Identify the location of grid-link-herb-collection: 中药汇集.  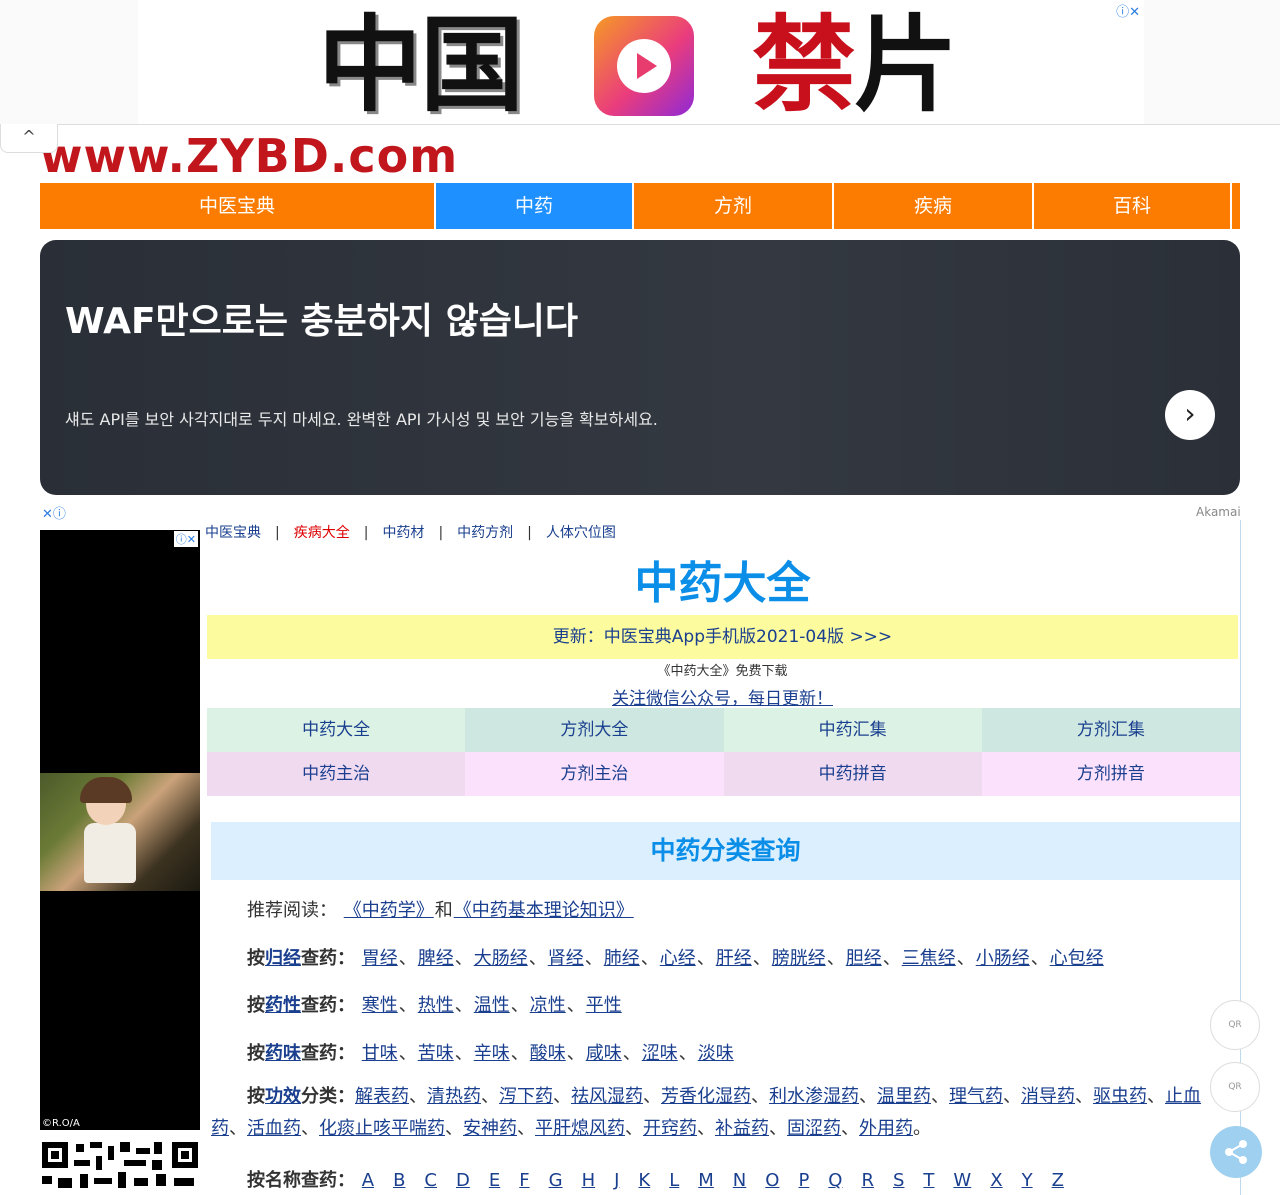
(852, 730).